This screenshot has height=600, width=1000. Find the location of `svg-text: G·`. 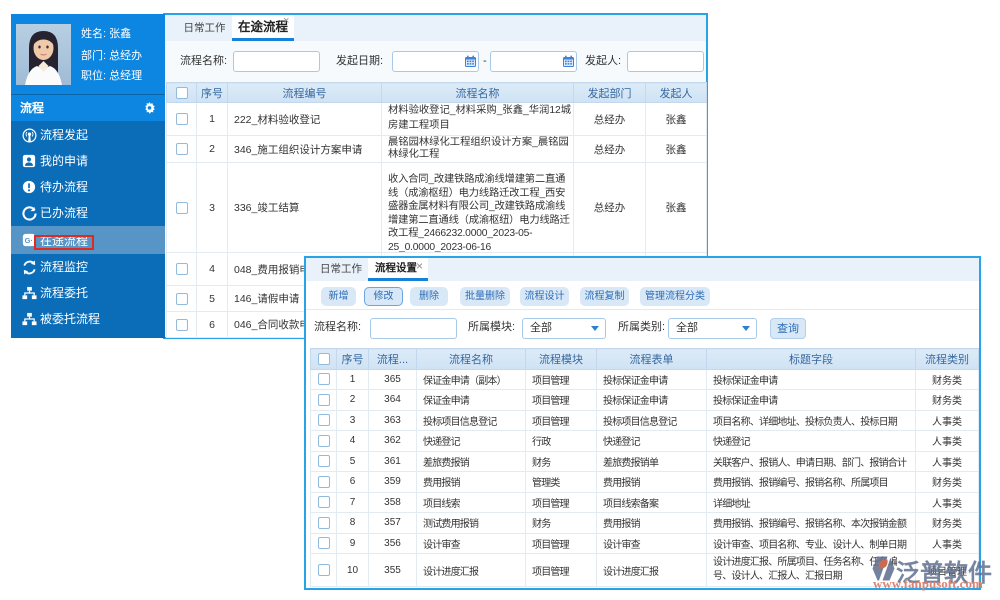

svg-text: G· is located at coordinates (29, 240).